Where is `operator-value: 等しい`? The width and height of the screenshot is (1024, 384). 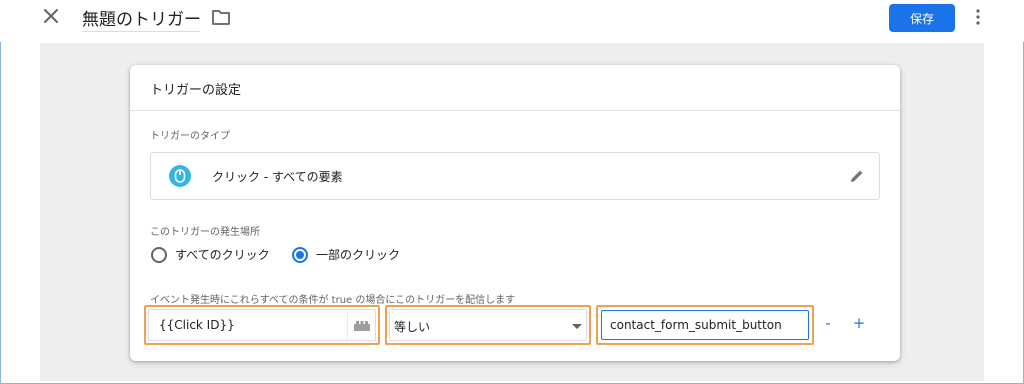 operator-value: 等しい is located at coordinates (412, 327).